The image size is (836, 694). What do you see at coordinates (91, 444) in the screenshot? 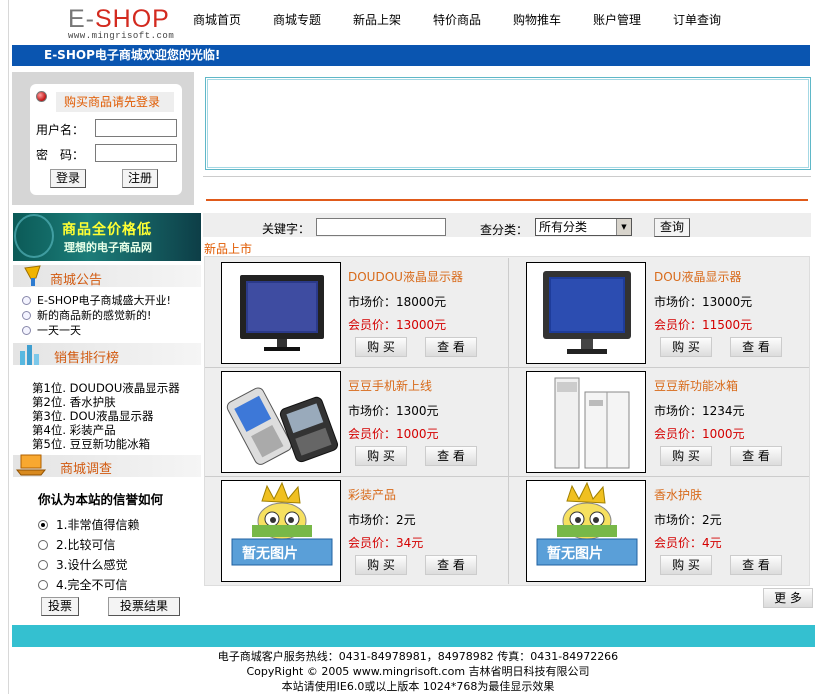
I see `ranking-item: 第5位. 豆豆新功能冰箱` at bounding box center [91, 444].